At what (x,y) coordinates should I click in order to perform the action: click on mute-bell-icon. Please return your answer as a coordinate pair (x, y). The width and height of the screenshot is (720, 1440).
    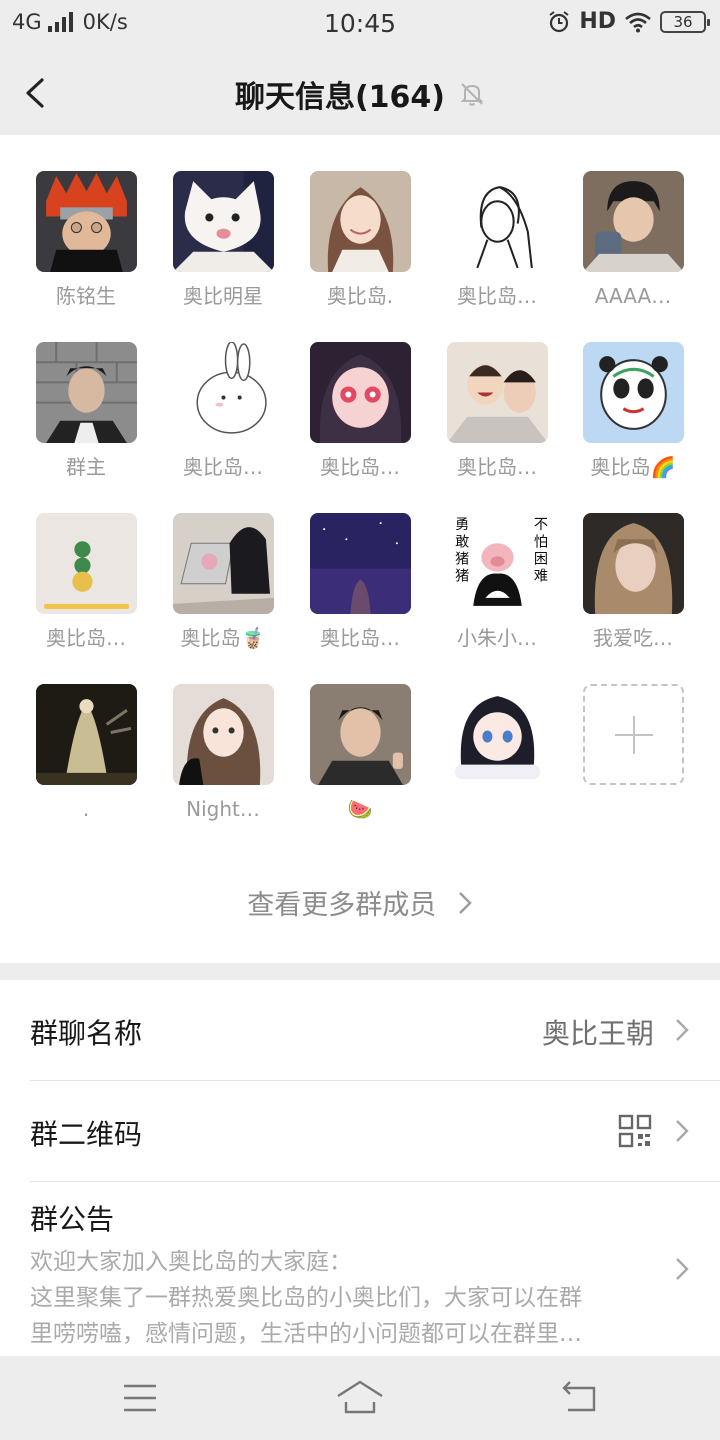
    Looking at the image, I should click on (472, 94).